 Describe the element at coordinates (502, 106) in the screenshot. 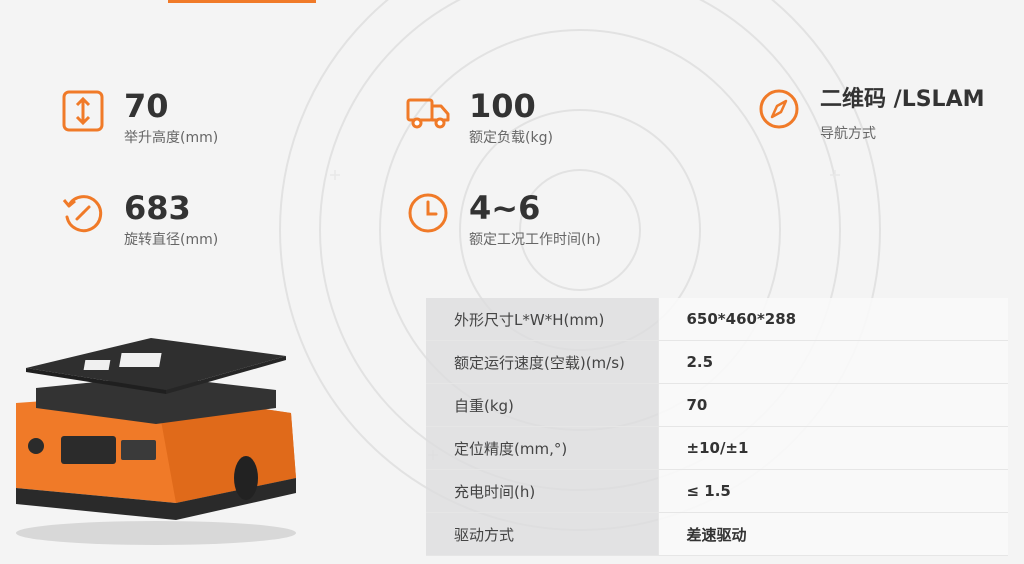

I see `spec-value: 100` at that location.